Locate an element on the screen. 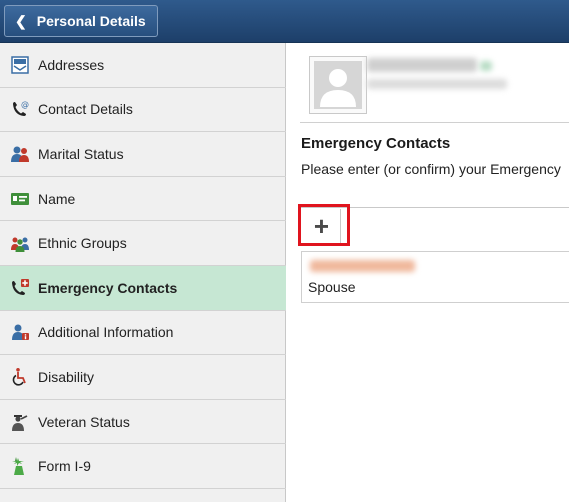 The height and width of the screenshot is (502, 569). sidebar-item-label: Additional Information is located at coordinates (106, 332).